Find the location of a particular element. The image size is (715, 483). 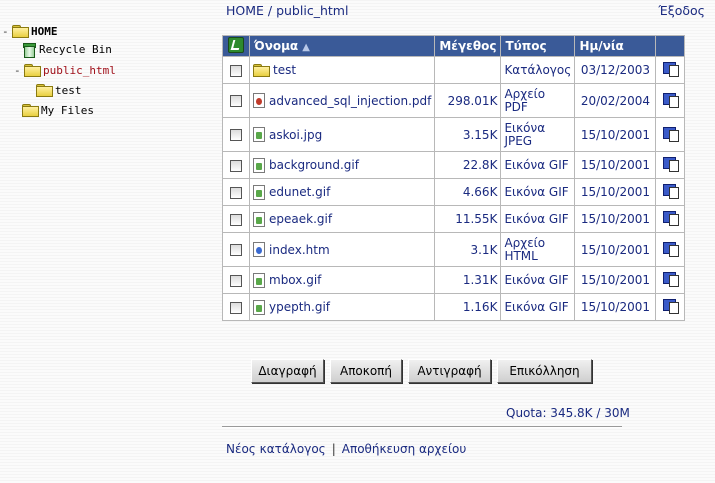

tree-label-recycle-bin: Recycle Bin is located at coordinates (75, 49).